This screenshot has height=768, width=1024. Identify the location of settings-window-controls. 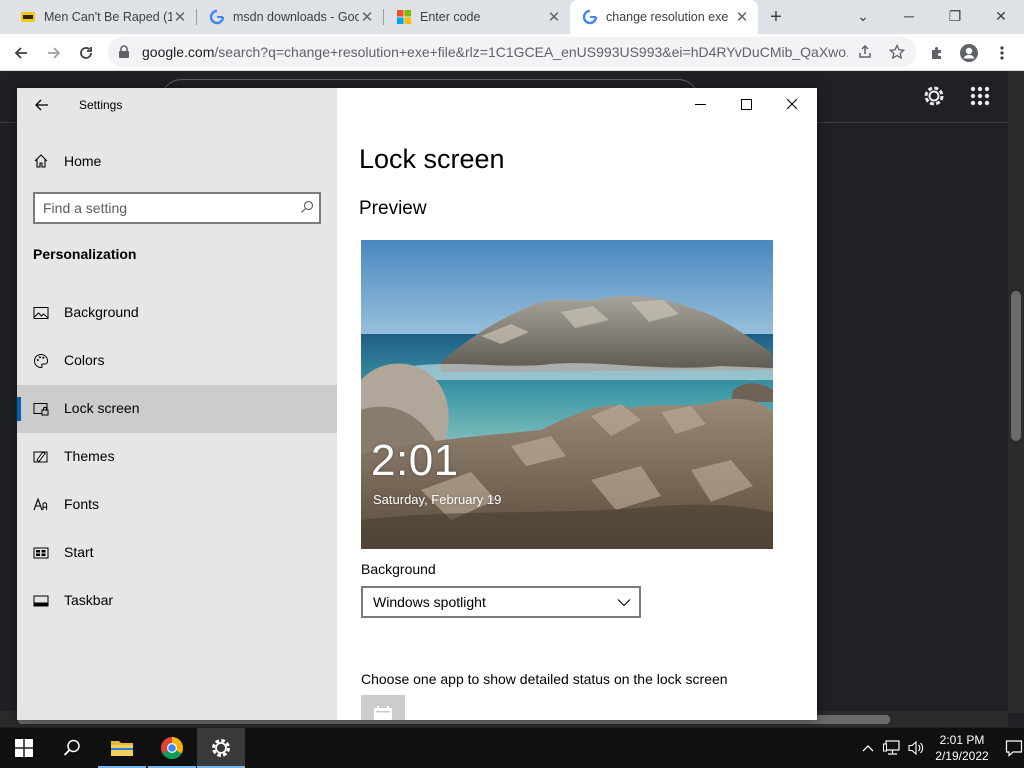
(737, 104).